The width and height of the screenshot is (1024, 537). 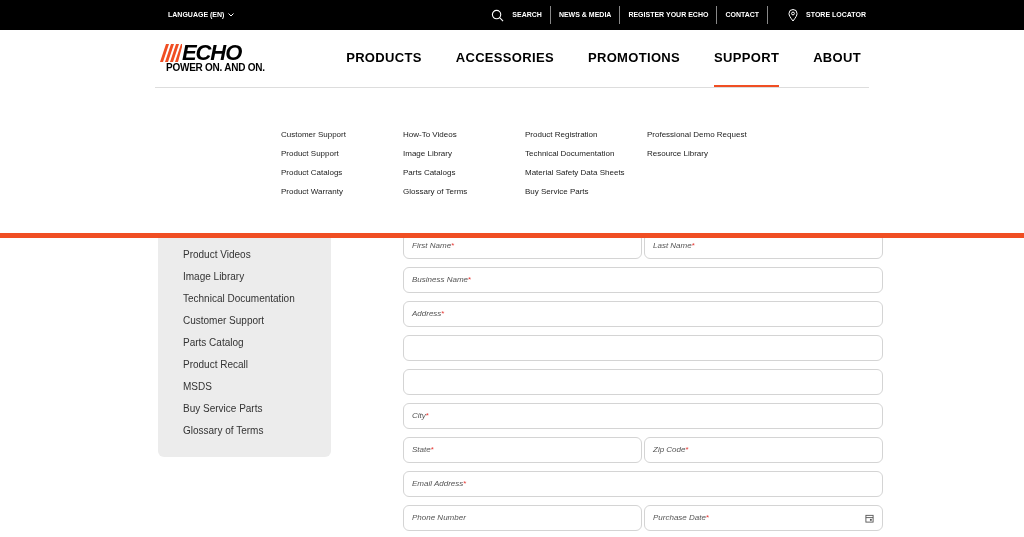 What do you see at coordinates (679, 518) in the screenshot?
I see `field-placeholder: Purchase Date` at bounding box center [679, 518].